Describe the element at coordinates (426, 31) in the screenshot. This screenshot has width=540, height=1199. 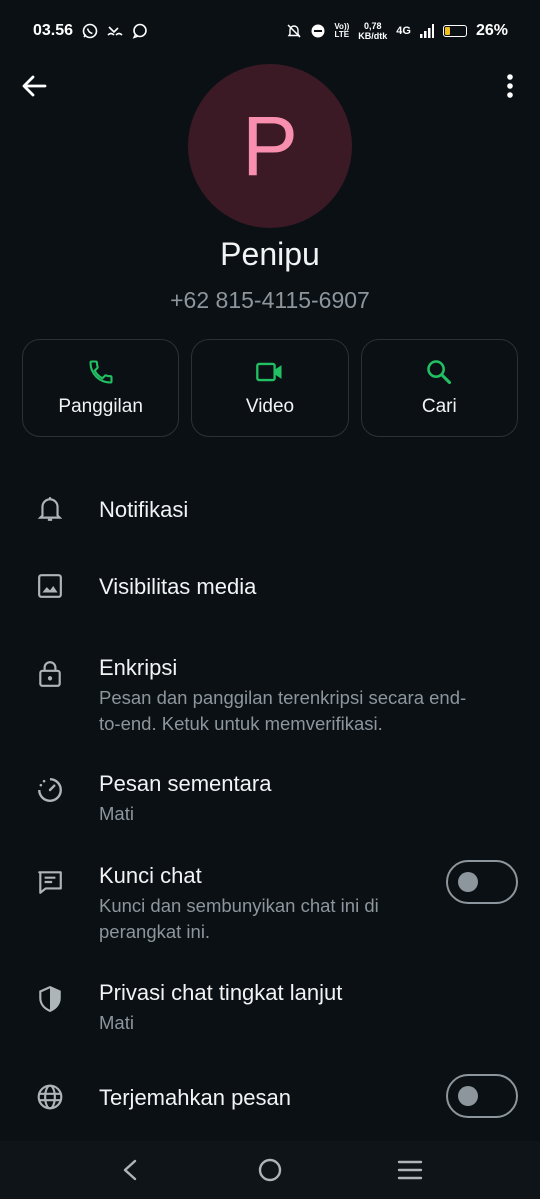
I see `signal-icon` at that location.